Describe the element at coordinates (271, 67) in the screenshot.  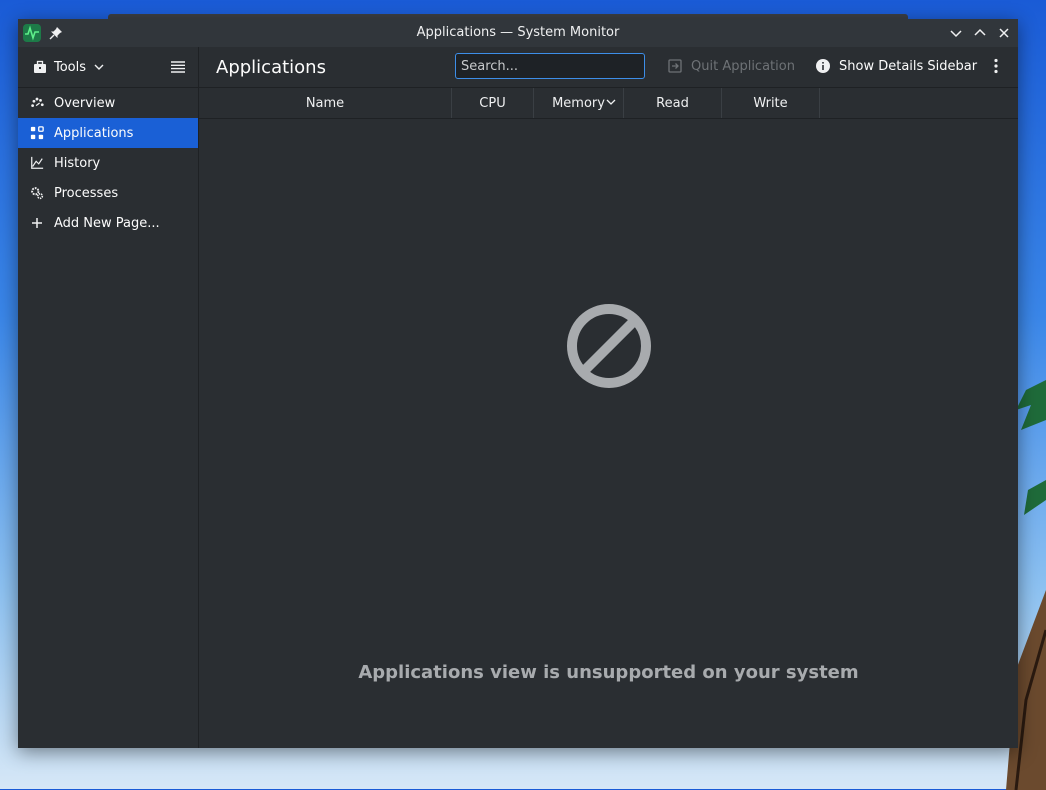
I see `page-title: Applications` at that location.